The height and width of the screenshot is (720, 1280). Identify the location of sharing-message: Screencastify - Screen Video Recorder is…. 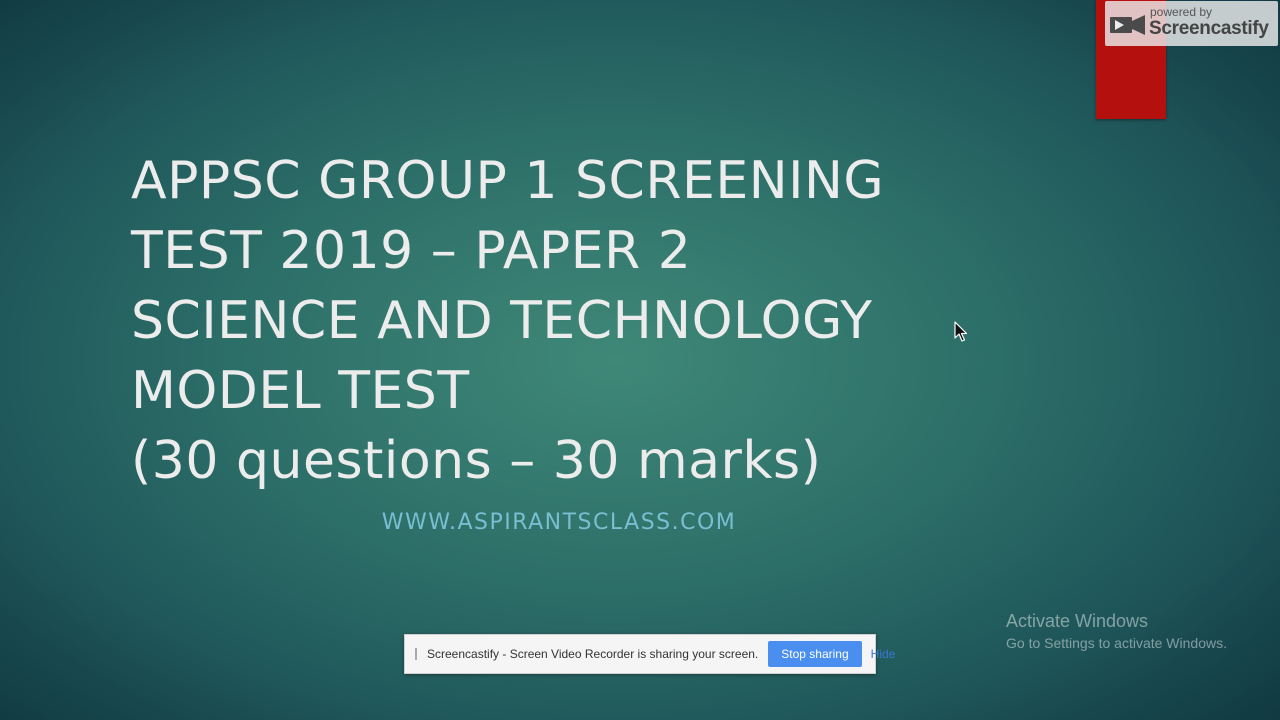
(593, 654).